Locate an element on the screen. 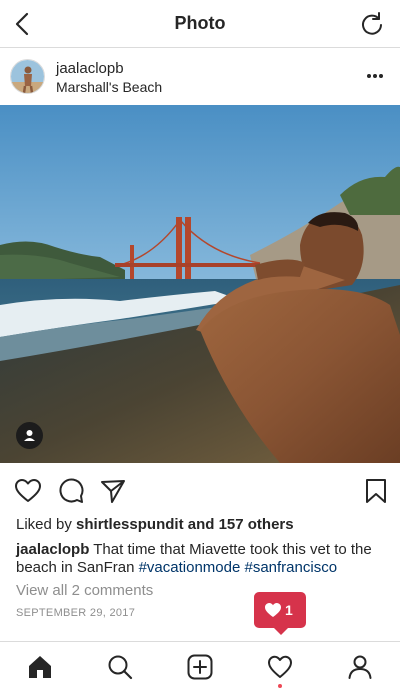 The height and width of the screenshot is (691, 400). avatar is located at coordinates (27, 76).